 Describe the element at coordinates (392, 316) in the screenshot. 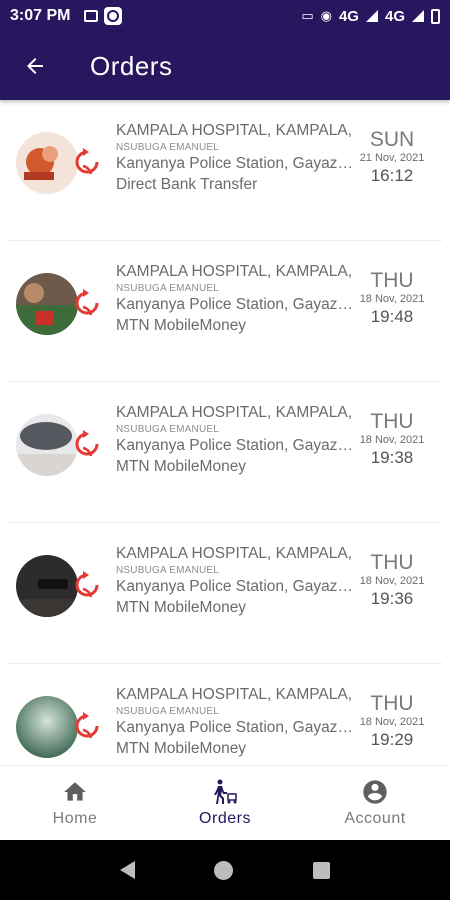

I see `order-time: 19:48` at that location.